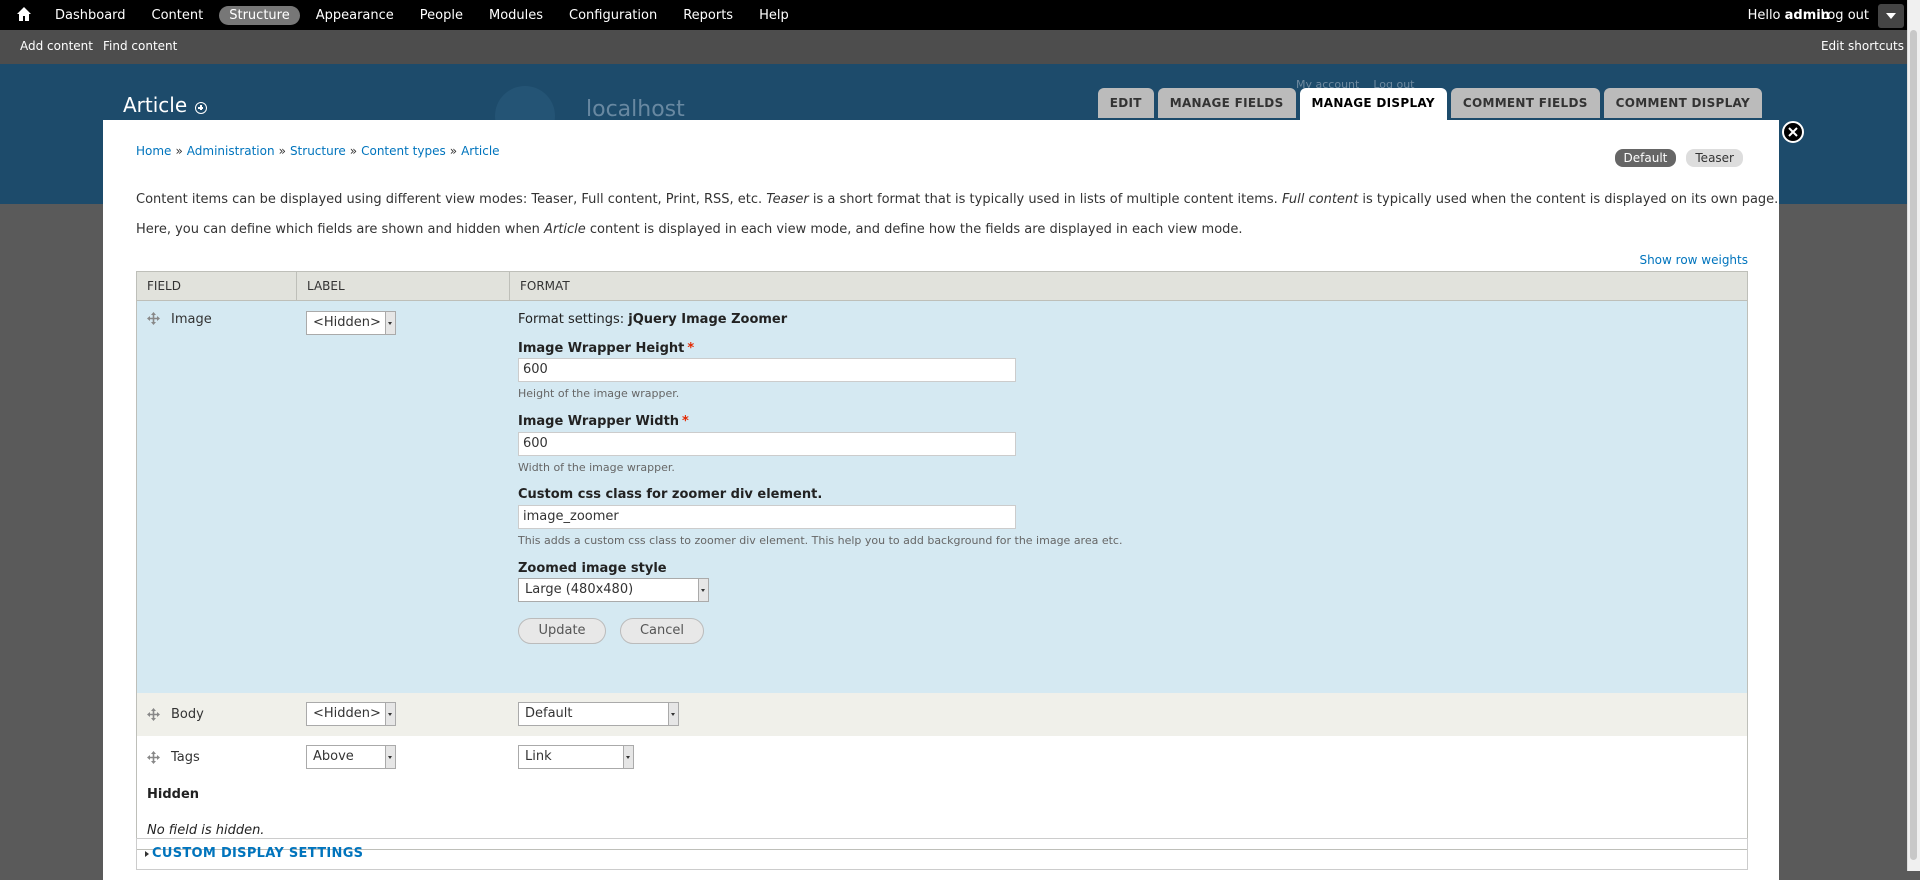 The height and width of the screenshot is (880, 1920). Describe the element at coordinates (140, 46) in the screenshot. I see `shortcut-find-content: Find content` at that location.